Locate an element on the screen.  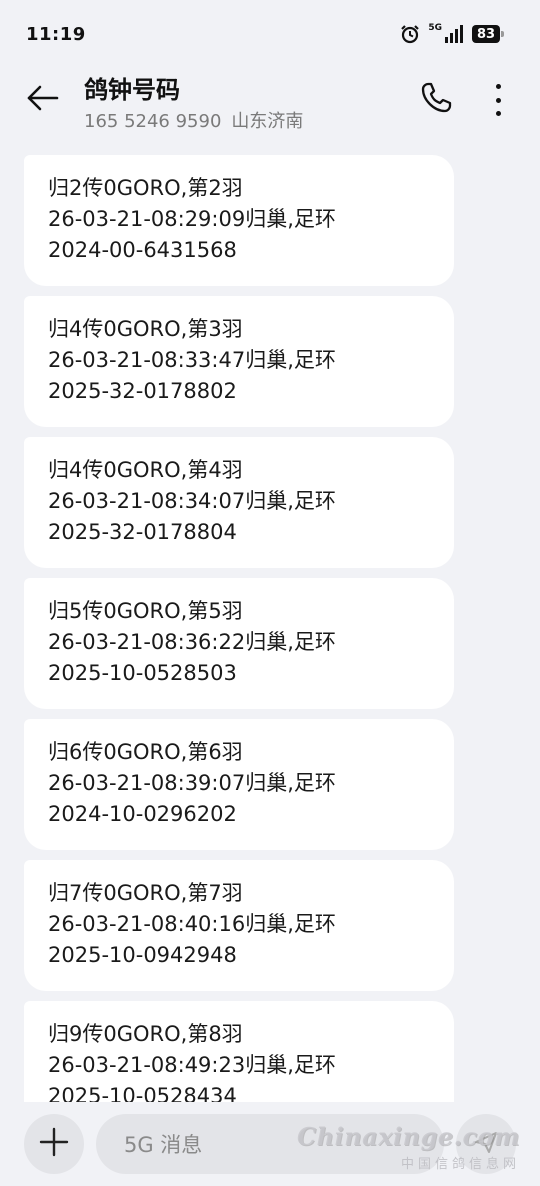
send-icon is located at coordinates (486, 1144).